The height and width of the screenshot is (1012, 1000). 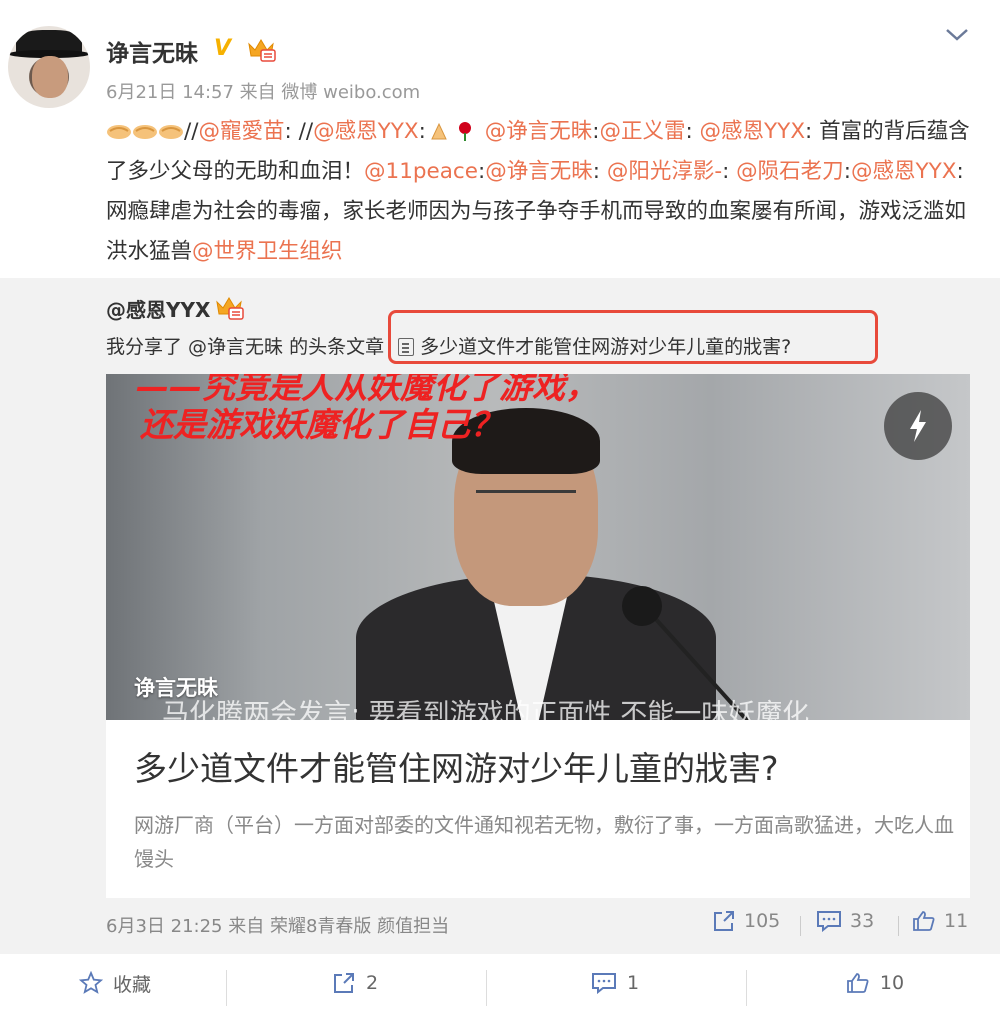 What do you see at coordinates (267, 251) in the screenshot?
I see `mention-link: @世界卫生组织` at bounding box center [267, 251].